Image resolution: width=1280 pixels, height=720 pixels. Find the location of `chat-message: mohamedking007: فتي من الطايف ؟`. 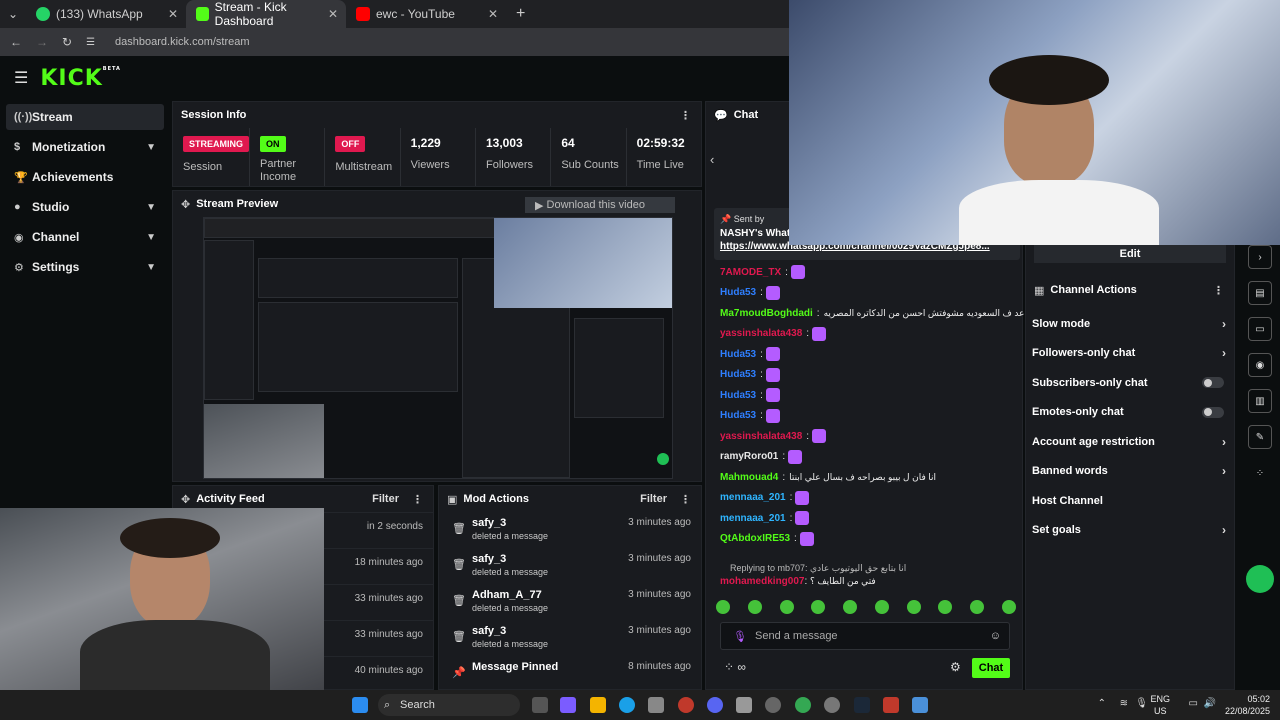

chat-message: mohamedking007: فتي من الطايف ؟ is located at coordinates (798, 581).